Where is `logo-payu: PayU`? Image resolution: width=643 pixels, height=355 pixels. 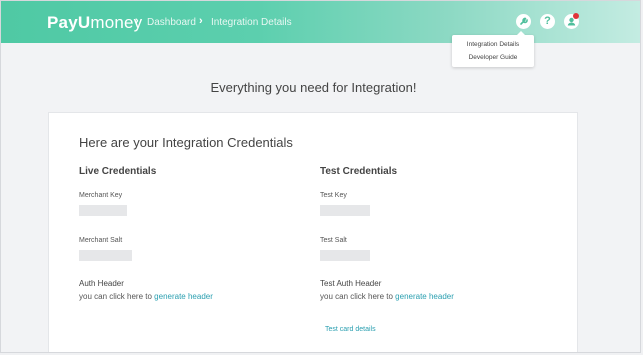 logo-payu: PayU is located at coordinates (69, 22).